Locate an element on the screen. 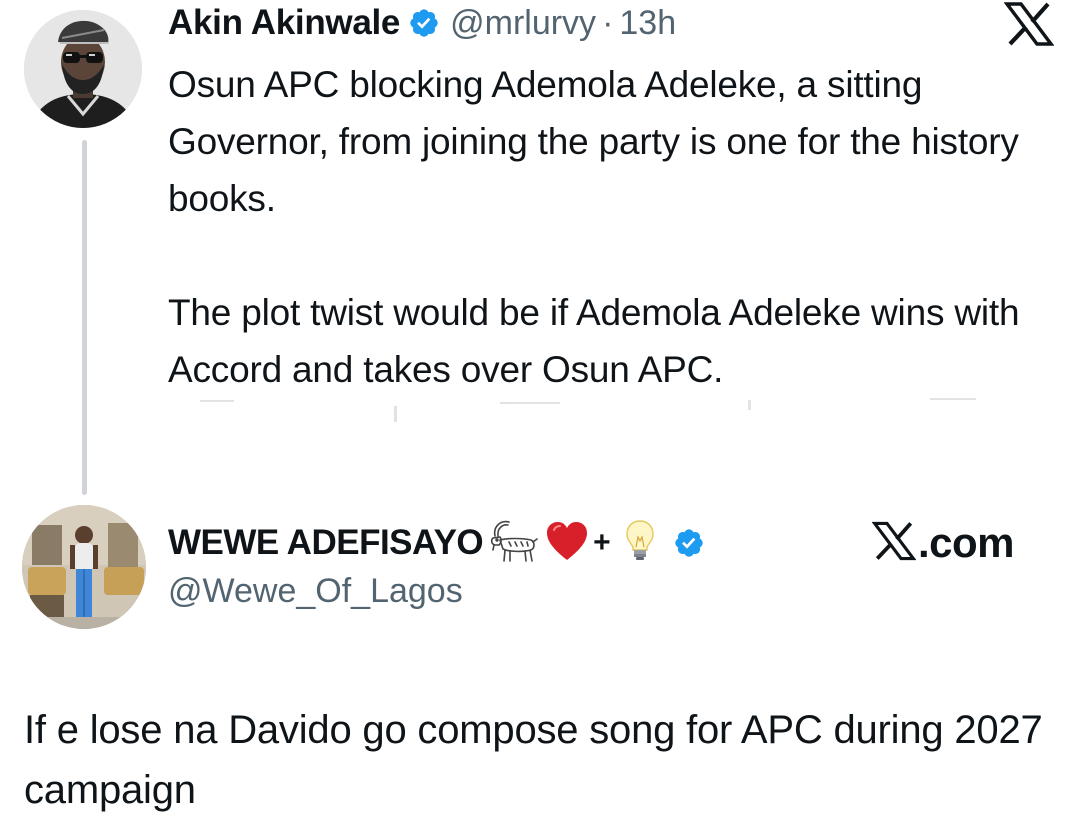  author-avatar is located at coordinates (83, 69).